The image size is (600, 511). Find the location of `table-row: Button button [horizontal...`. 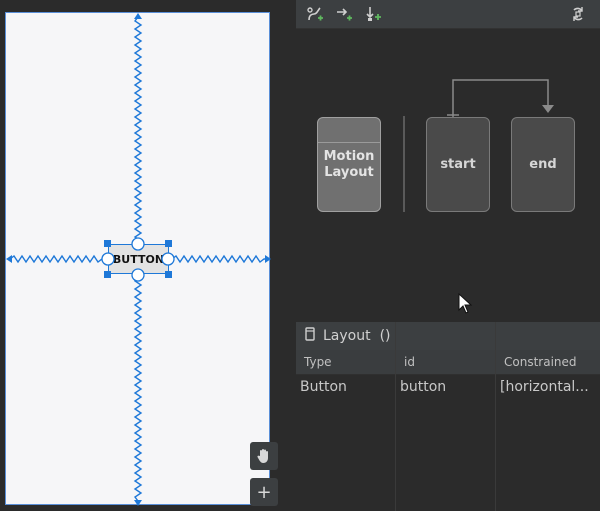

table-row: Button button [horizontal... is located at coordinates (448, 387).